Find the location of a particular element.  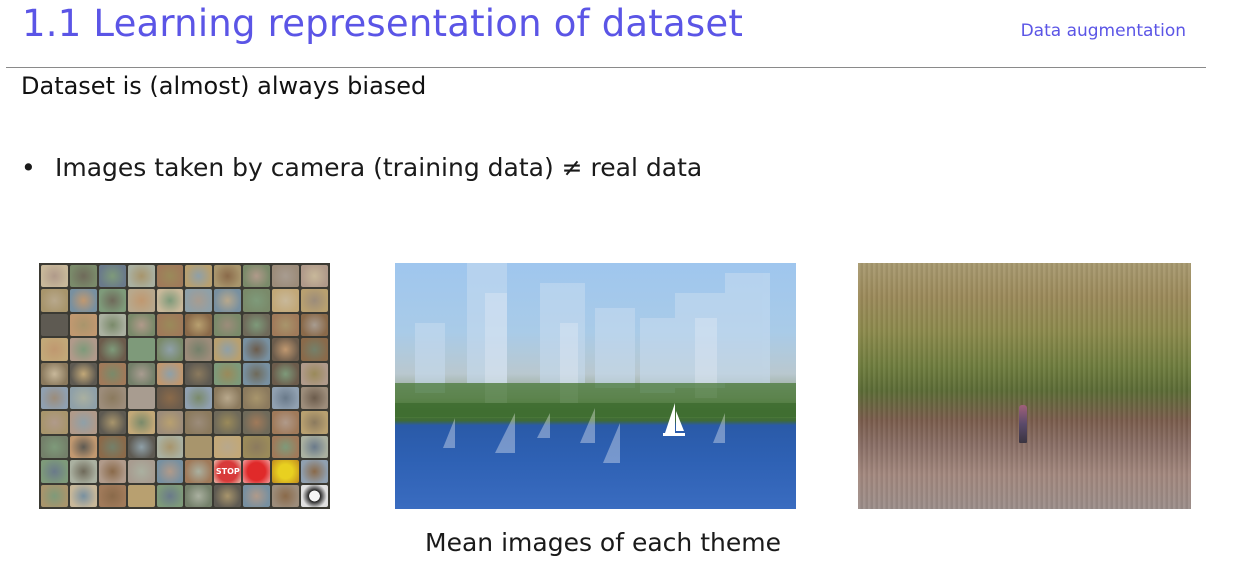

object-category-mean-grid: STOP is located at coordinates (184, 386).